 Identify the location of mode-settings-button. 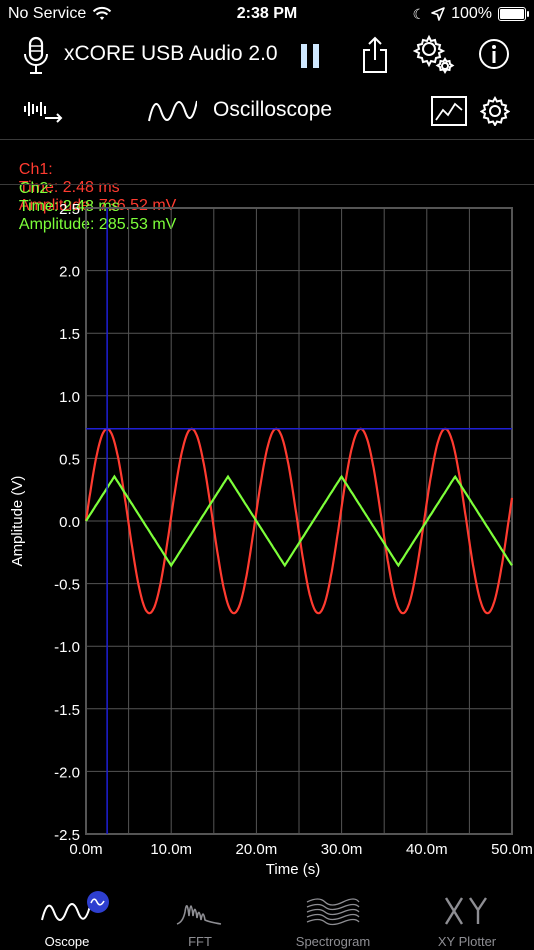
(495, 111).